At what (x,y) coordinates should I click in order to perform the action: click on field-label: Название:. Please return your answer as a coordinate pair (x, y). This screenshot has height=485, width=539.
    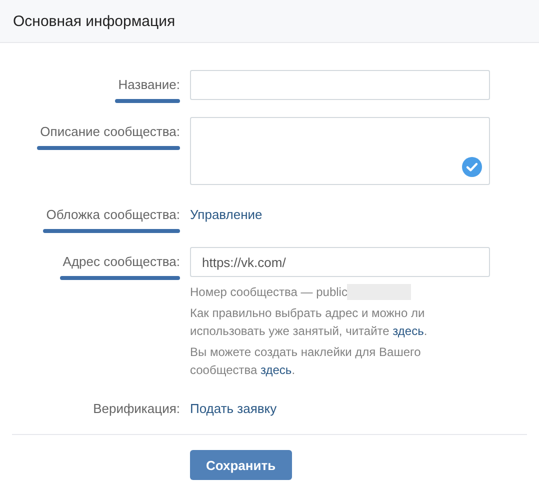
    Looking at the image, I should click on (149, 84).